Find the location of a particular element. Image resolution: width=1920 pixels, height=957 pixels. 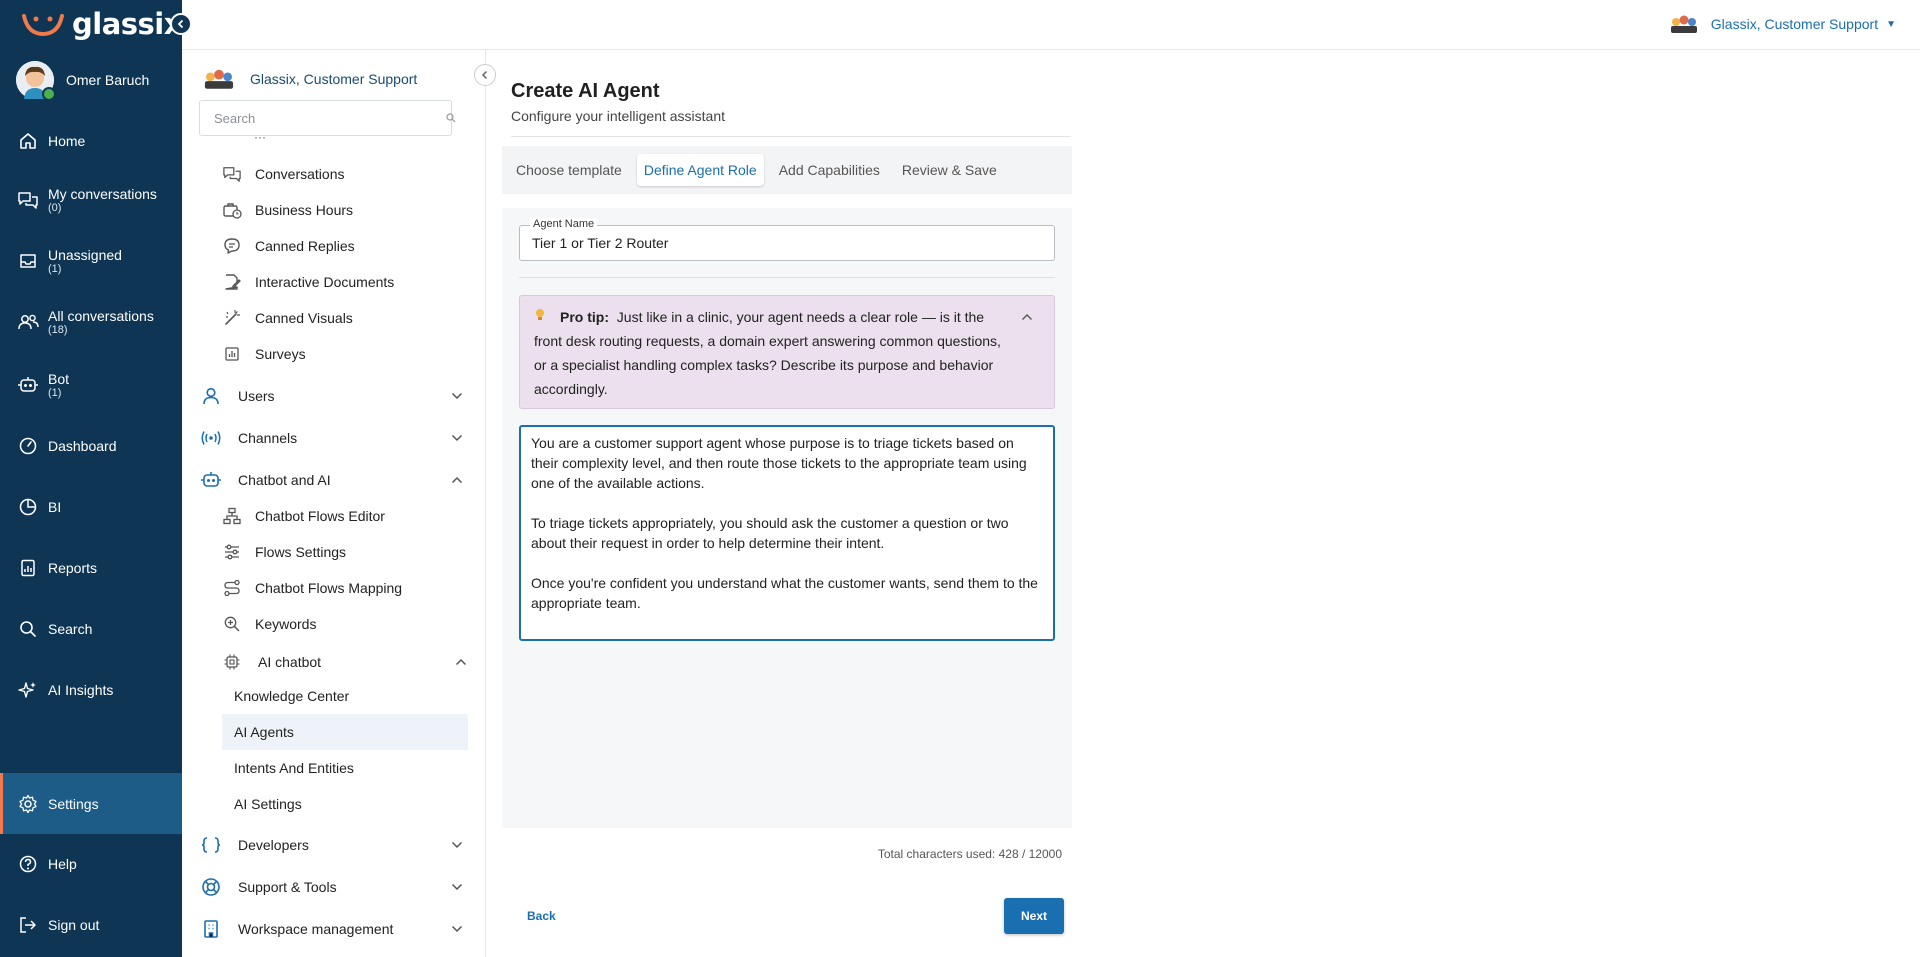

reply-bubble-icon is located at coordinates (232, 246).